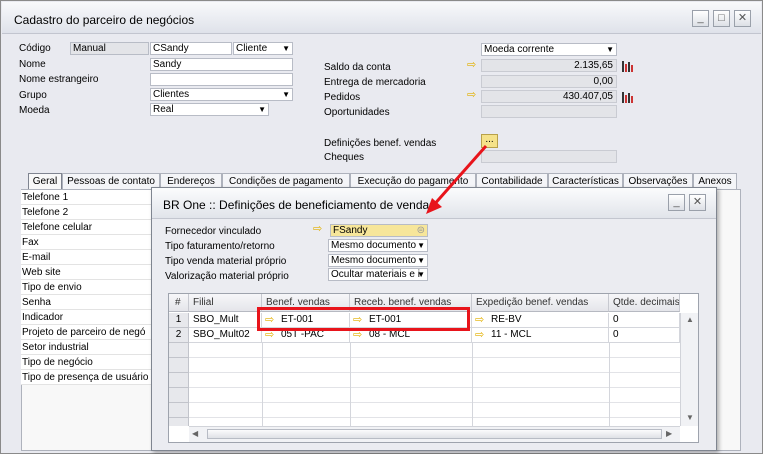 Image resolution: width=763 pixels, height=454 pixels. What do you see at coordinates (457, 179) in the screenshot?
I see `callout-arrow` at bounding box center [457, 179].